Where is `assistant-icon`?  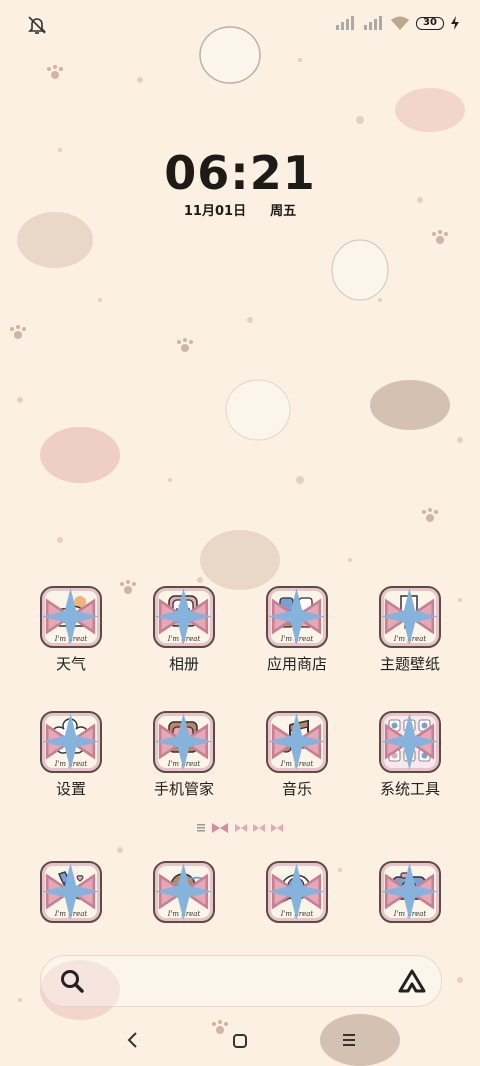
assistant-icon is located at coordinates (412, 981).